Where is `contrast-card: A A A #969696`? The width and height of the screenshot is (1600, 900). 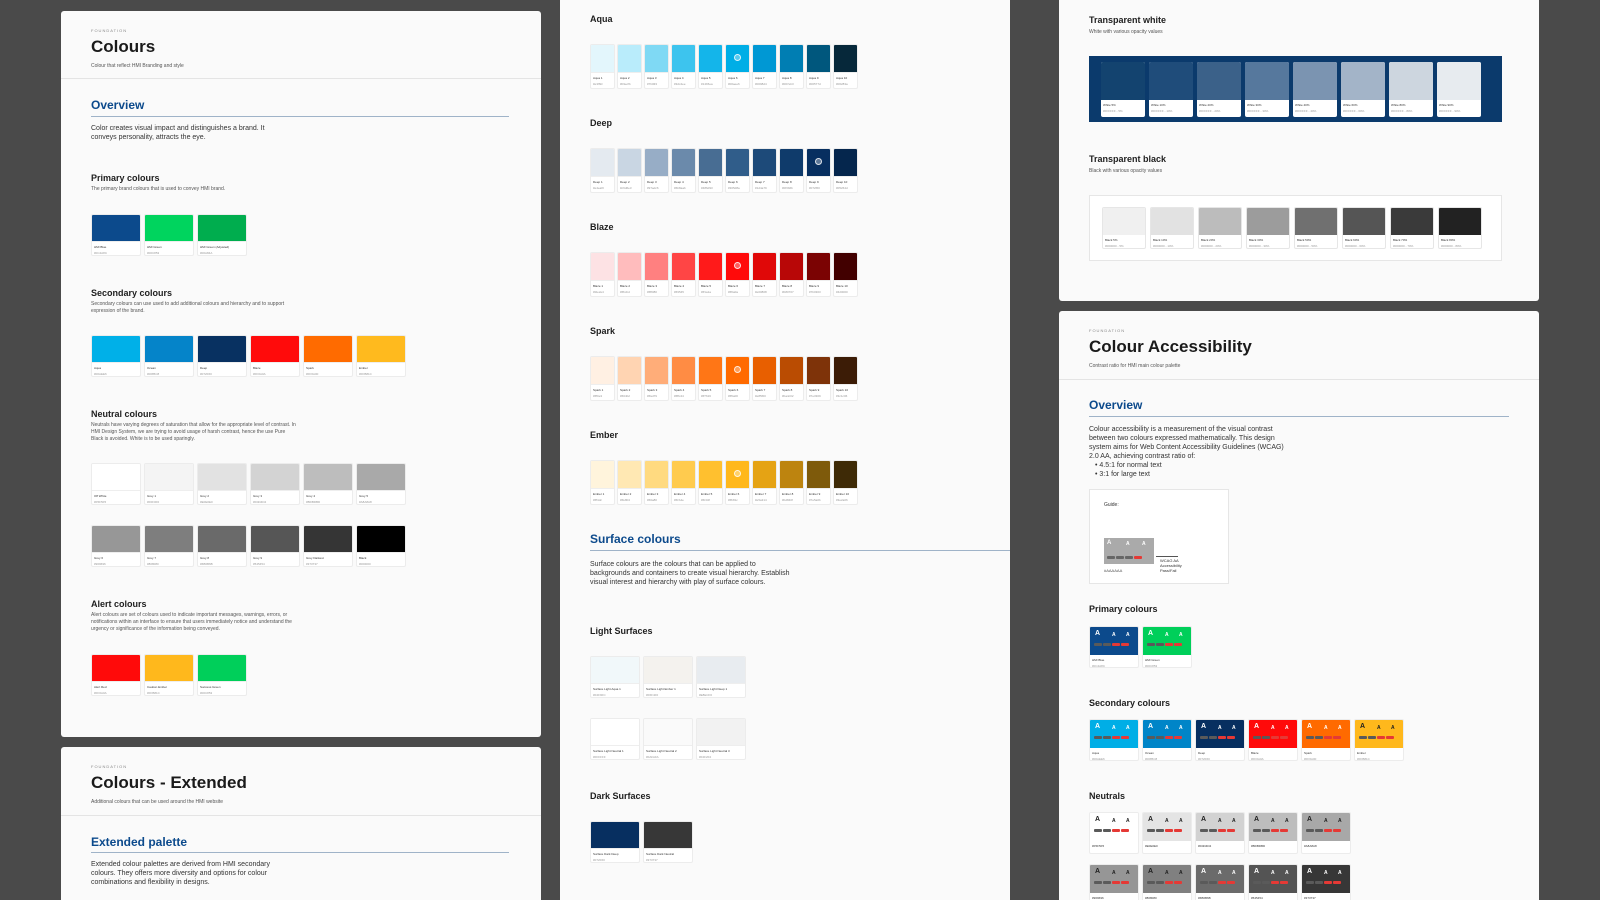
contrast-card: A A A #969696 is located at coordinates (1114, 882).